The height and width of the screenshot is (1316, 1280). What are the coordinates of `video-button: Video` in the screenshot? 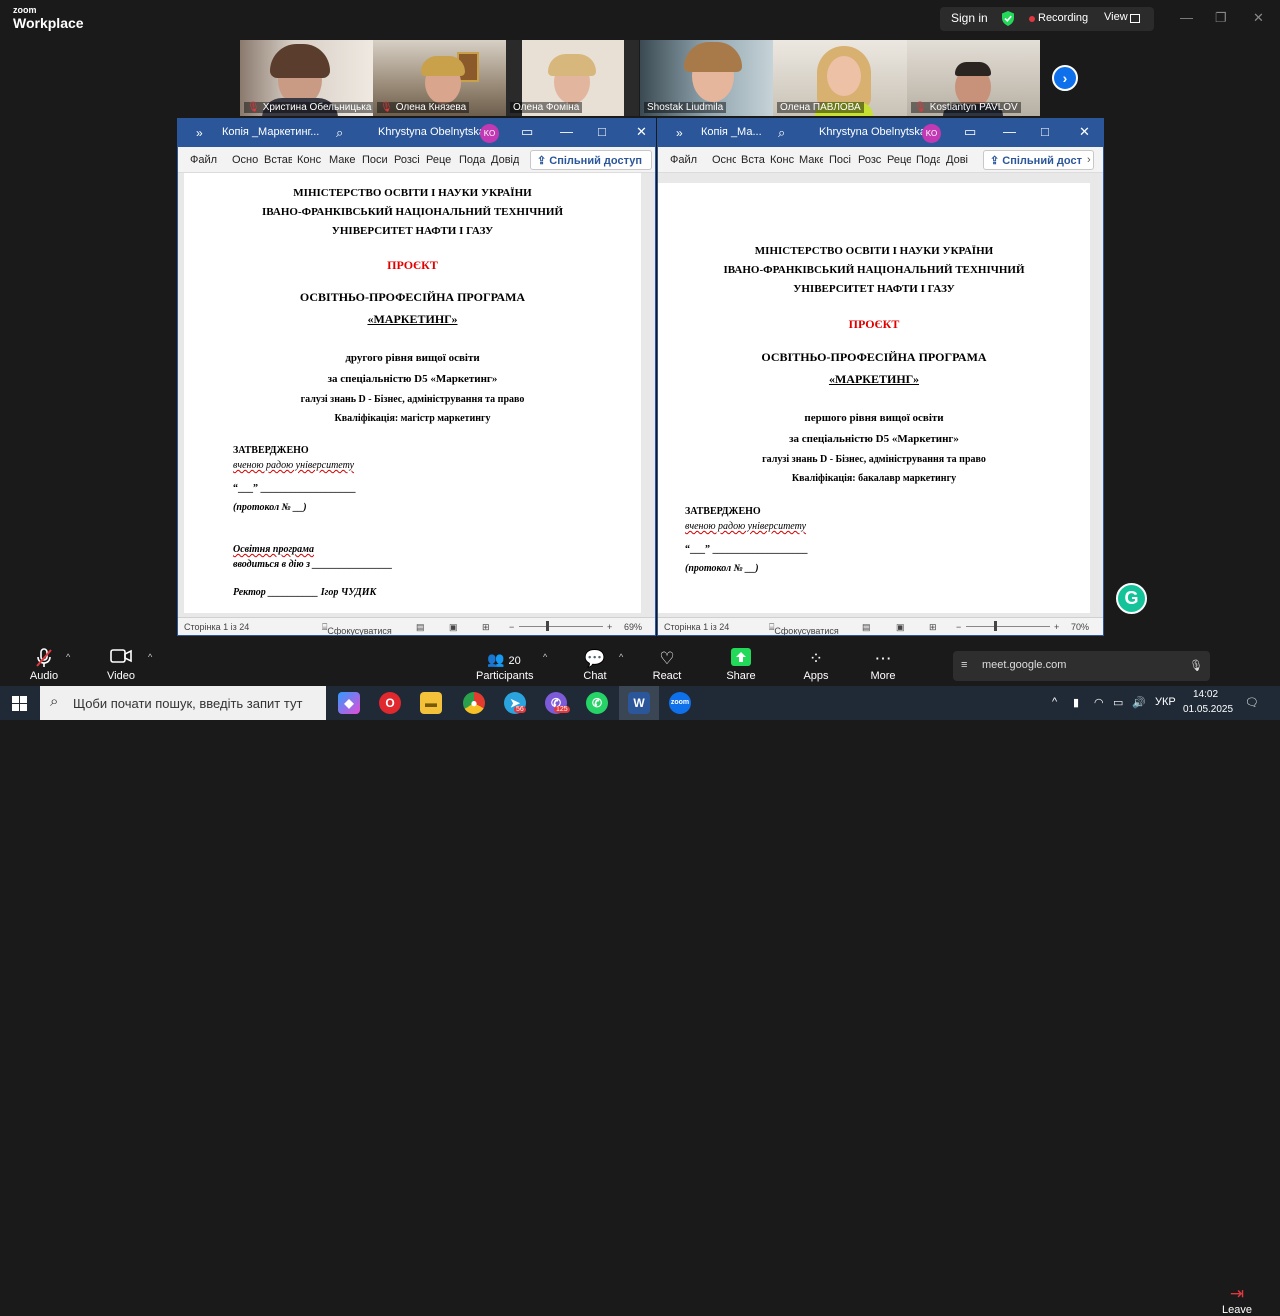 It's located at (121, 665).